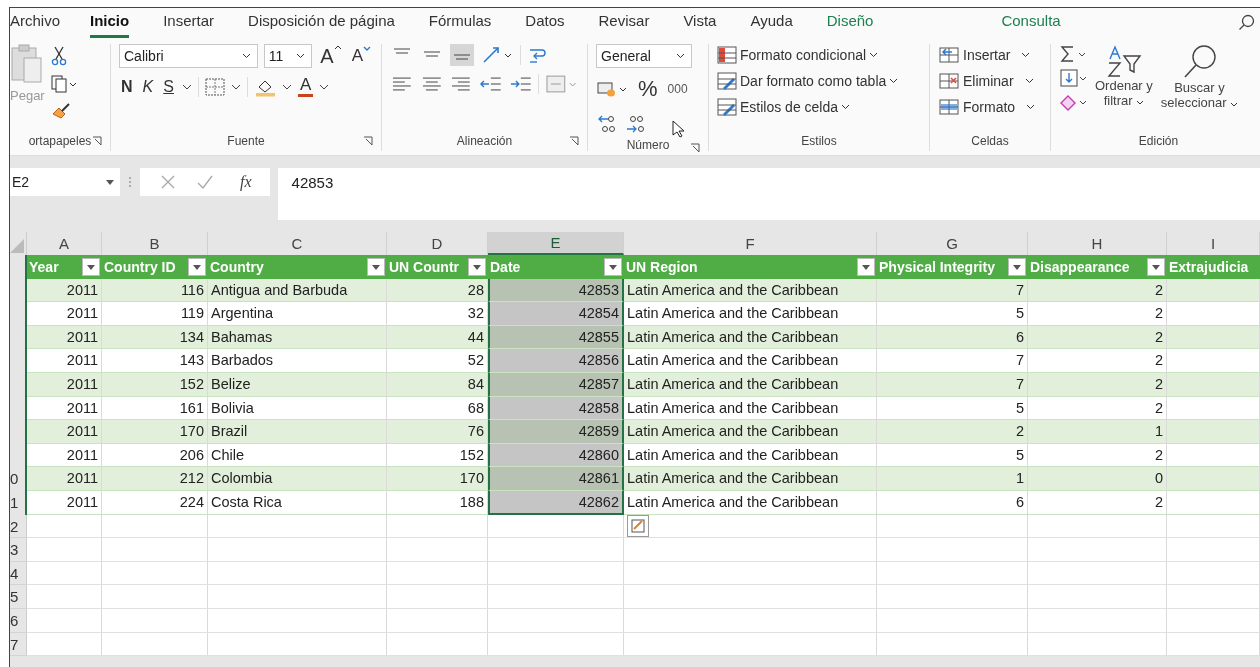 The image size is (1260, 667). I want to click on table-cell: 42860, so click(556, 455).